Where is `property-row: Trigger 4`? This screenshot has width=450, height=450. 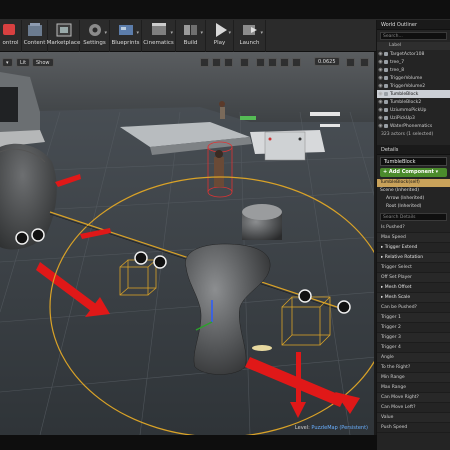 property-row: Trigger 4 is located at coordinates (413, 348).